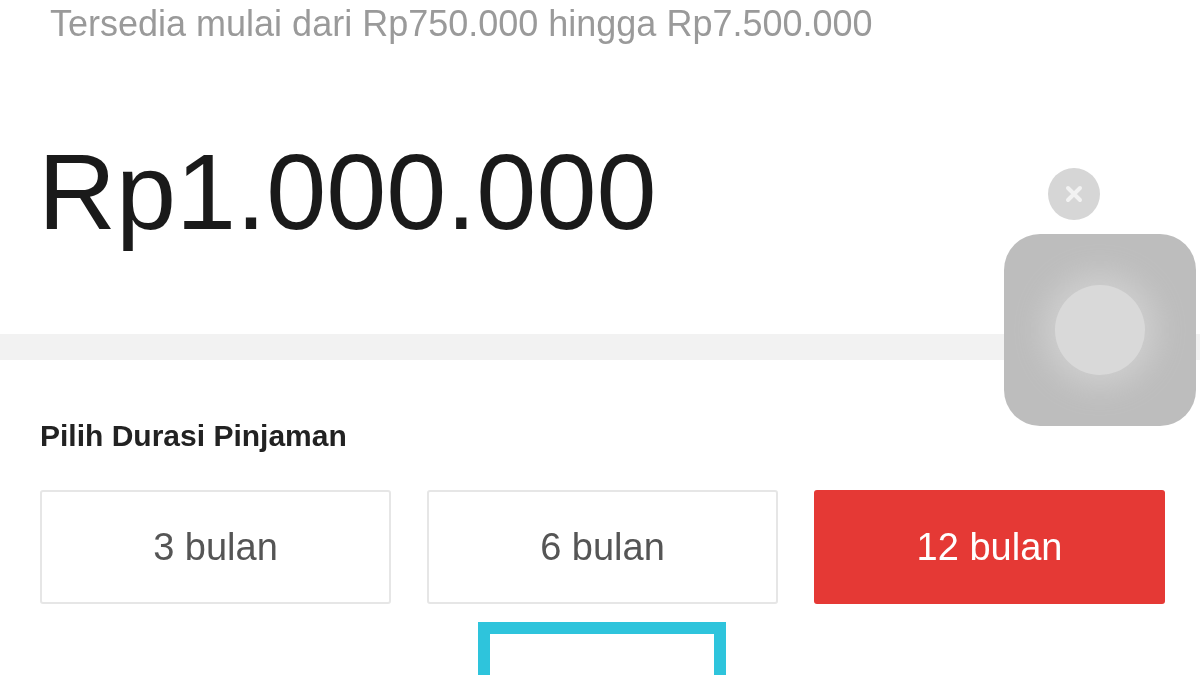  I want to click on close-icon, so click(1074, 194).